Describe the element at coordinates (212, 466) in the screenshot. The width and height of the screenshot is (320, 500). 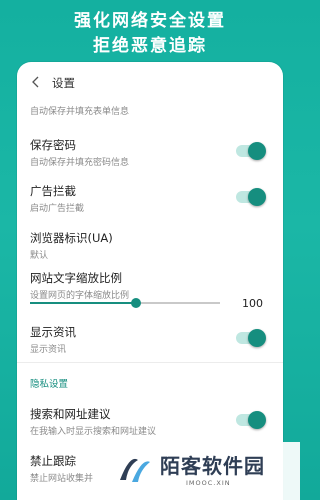
I see `watermark-text: 陌客软件园` at that location.